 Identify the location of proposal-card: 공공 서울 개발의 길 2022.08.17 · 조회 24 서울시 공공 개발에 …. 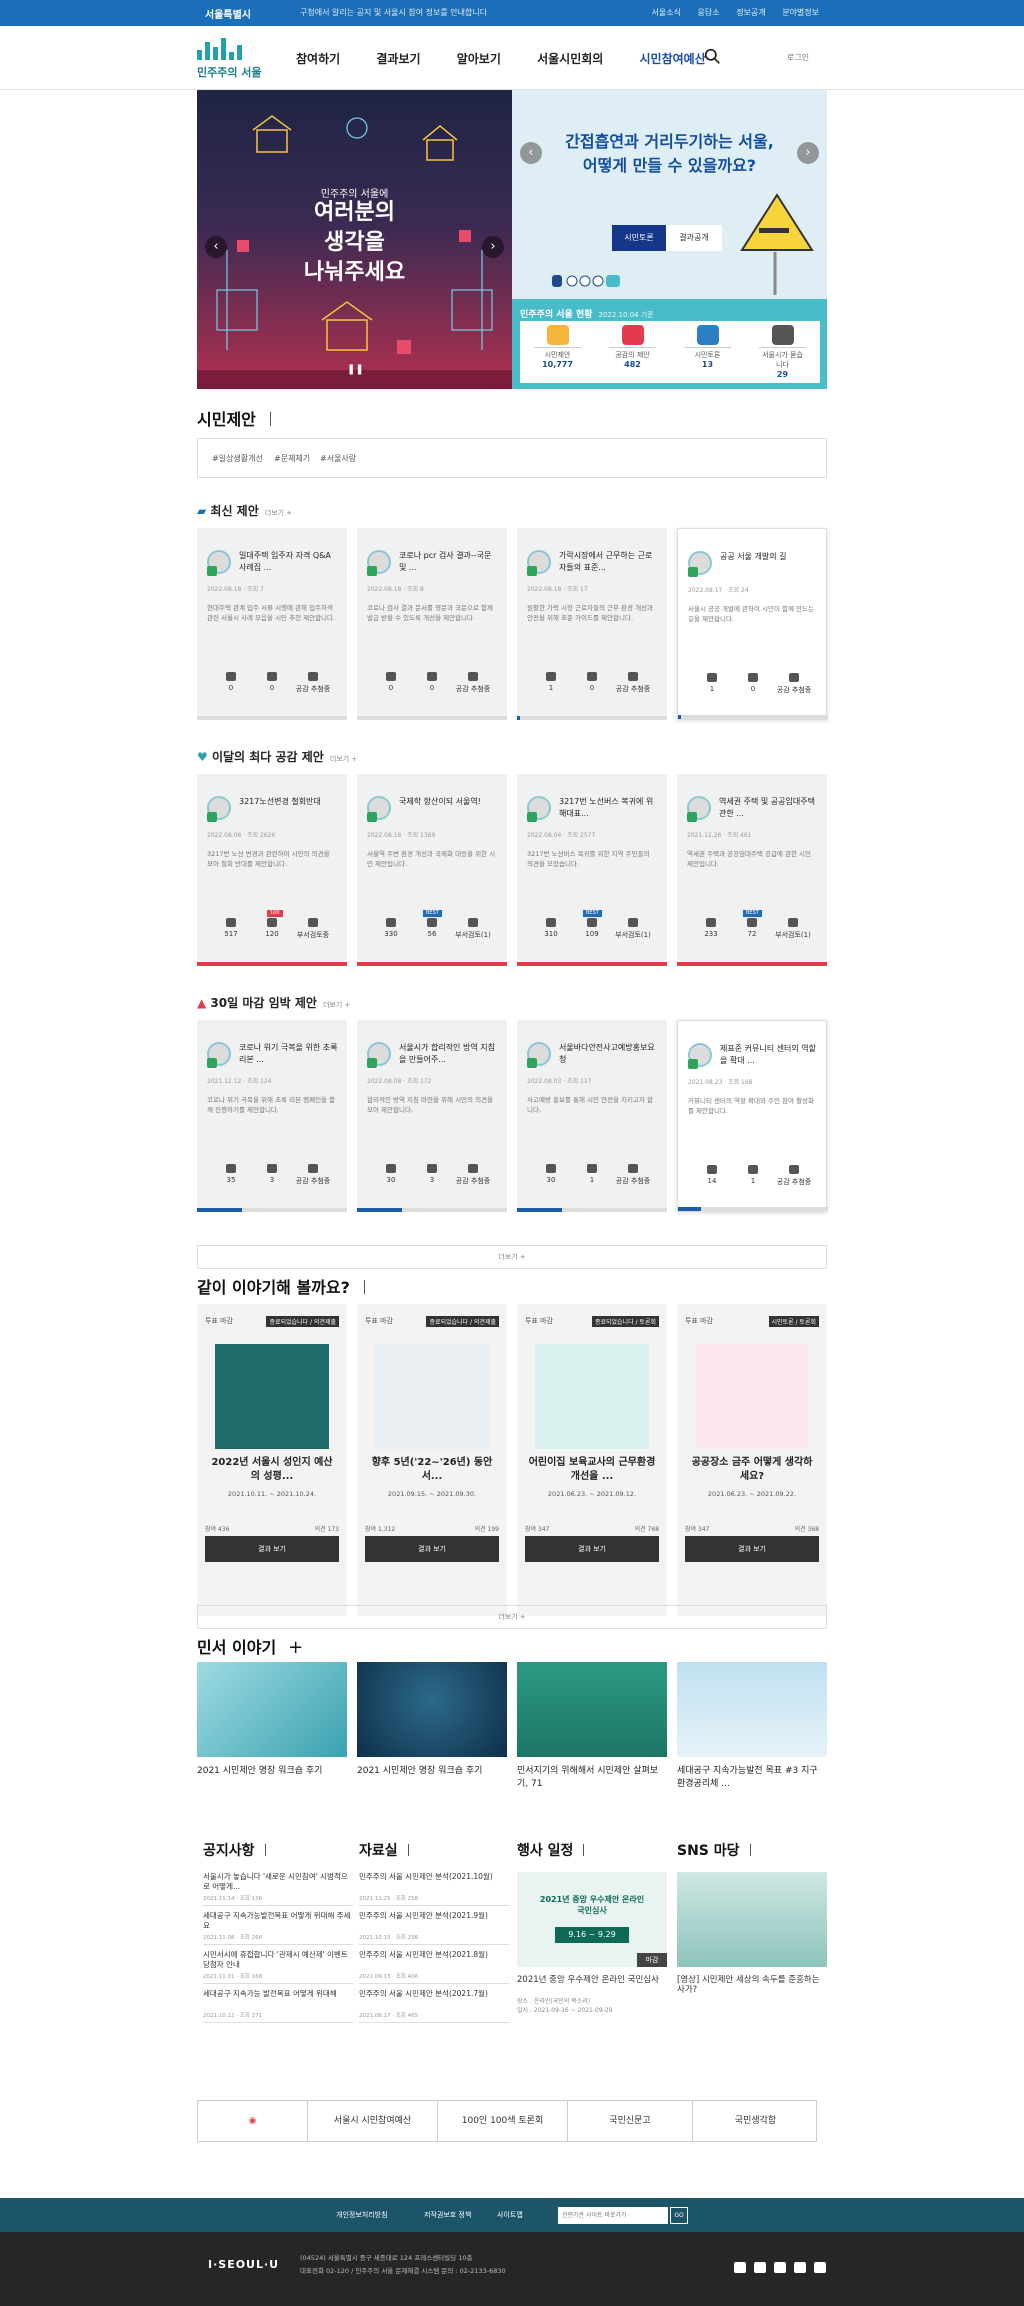
(752, 624).